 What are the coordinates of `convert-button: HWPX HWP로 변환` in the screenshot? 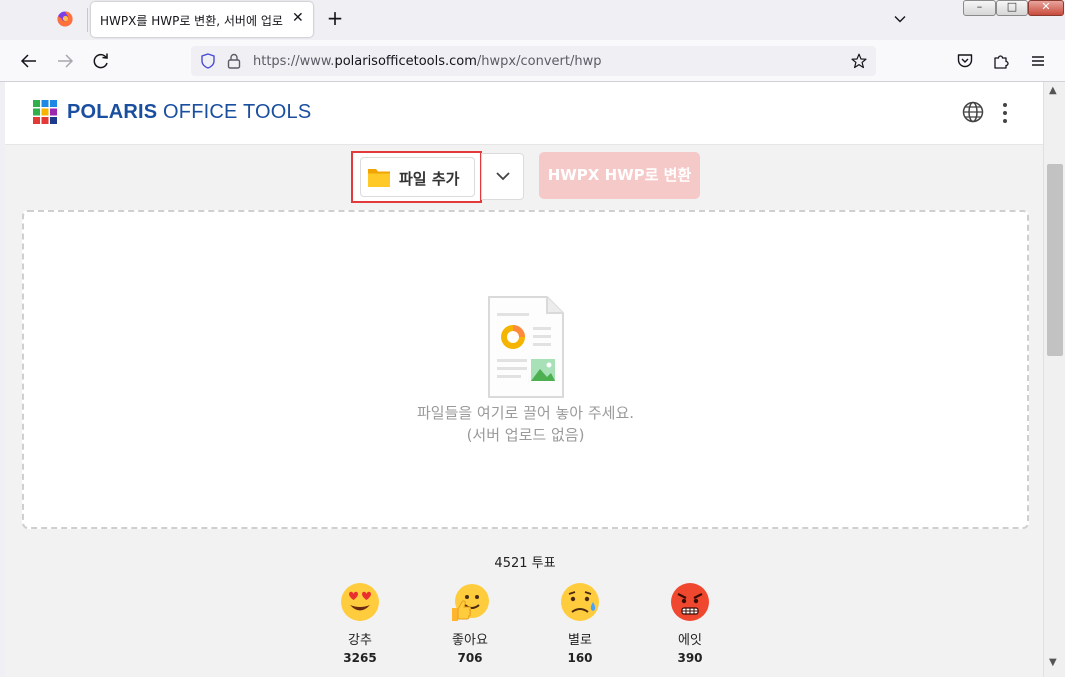 It's located at (619, 175).